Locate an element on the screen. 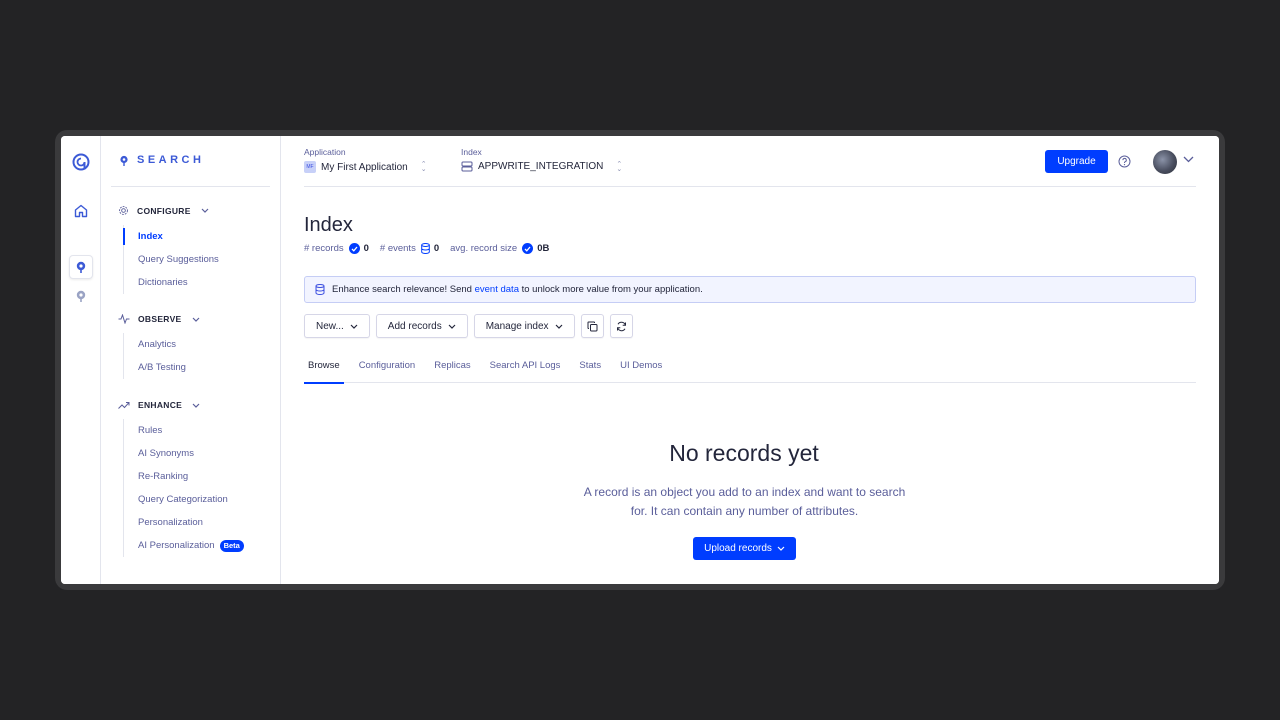 The width and height of the screenshot is (1280, 720). brand: SEARCH is located at coordinates (161, 160).